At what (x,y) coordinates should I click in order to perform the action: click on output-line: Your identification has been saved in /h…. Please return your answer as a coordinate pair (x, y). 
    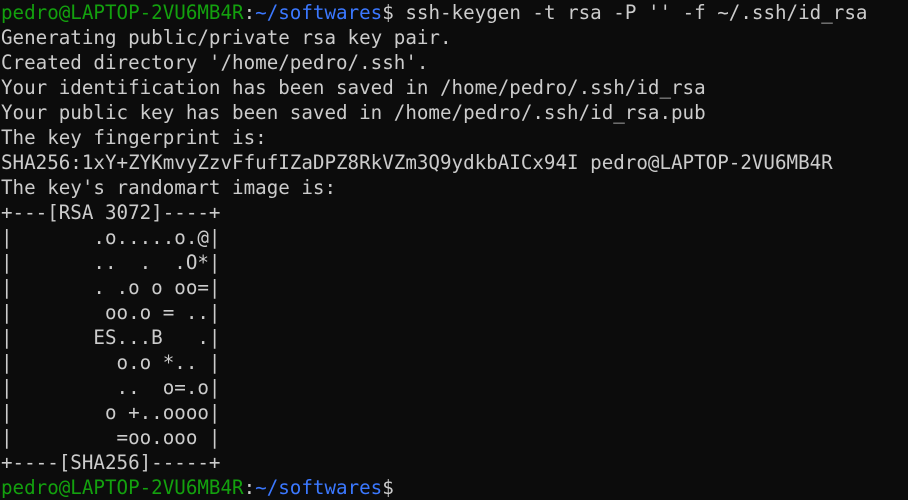
    Looking at the image, I should click on (353, 87).